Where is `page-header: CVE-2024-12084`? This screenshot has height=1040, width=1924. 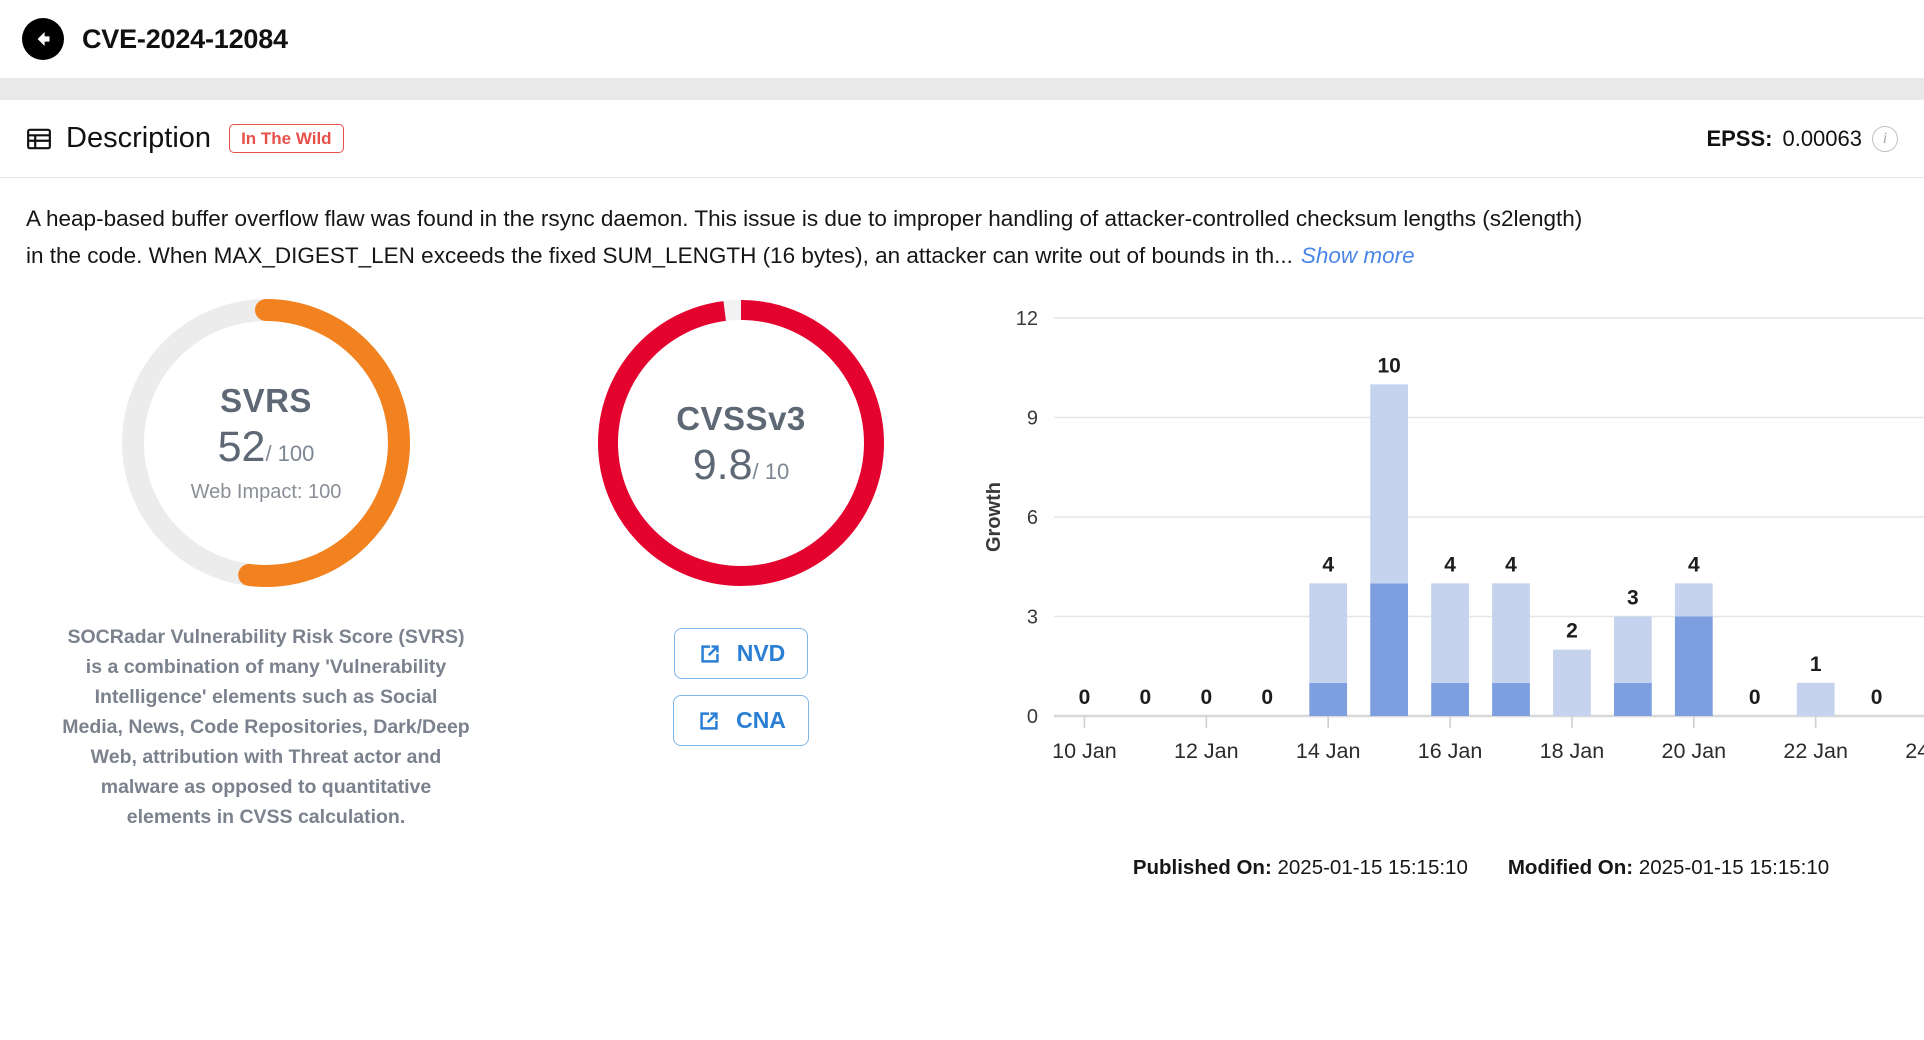 page-header: CVE-2024-12084 is located at coordinates (962, 39).